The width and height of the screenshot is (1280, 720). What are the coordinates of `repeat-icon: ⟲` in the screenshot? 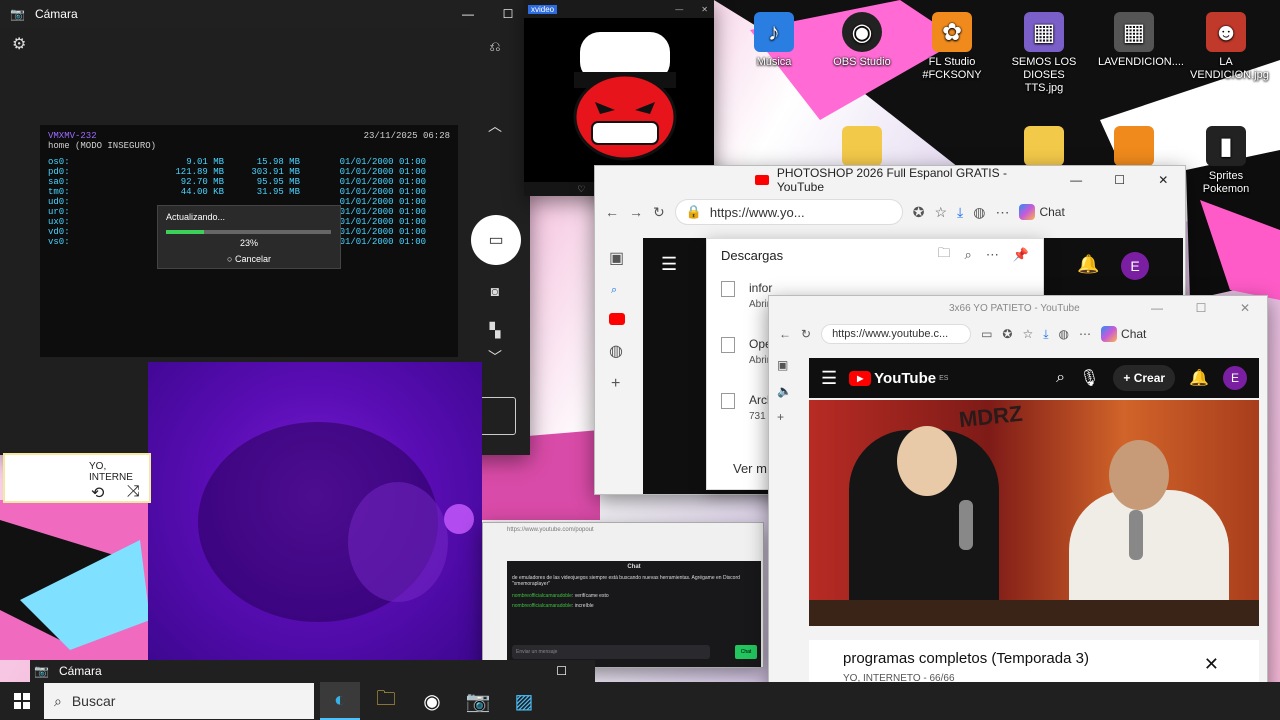 It's located at (97, 493).